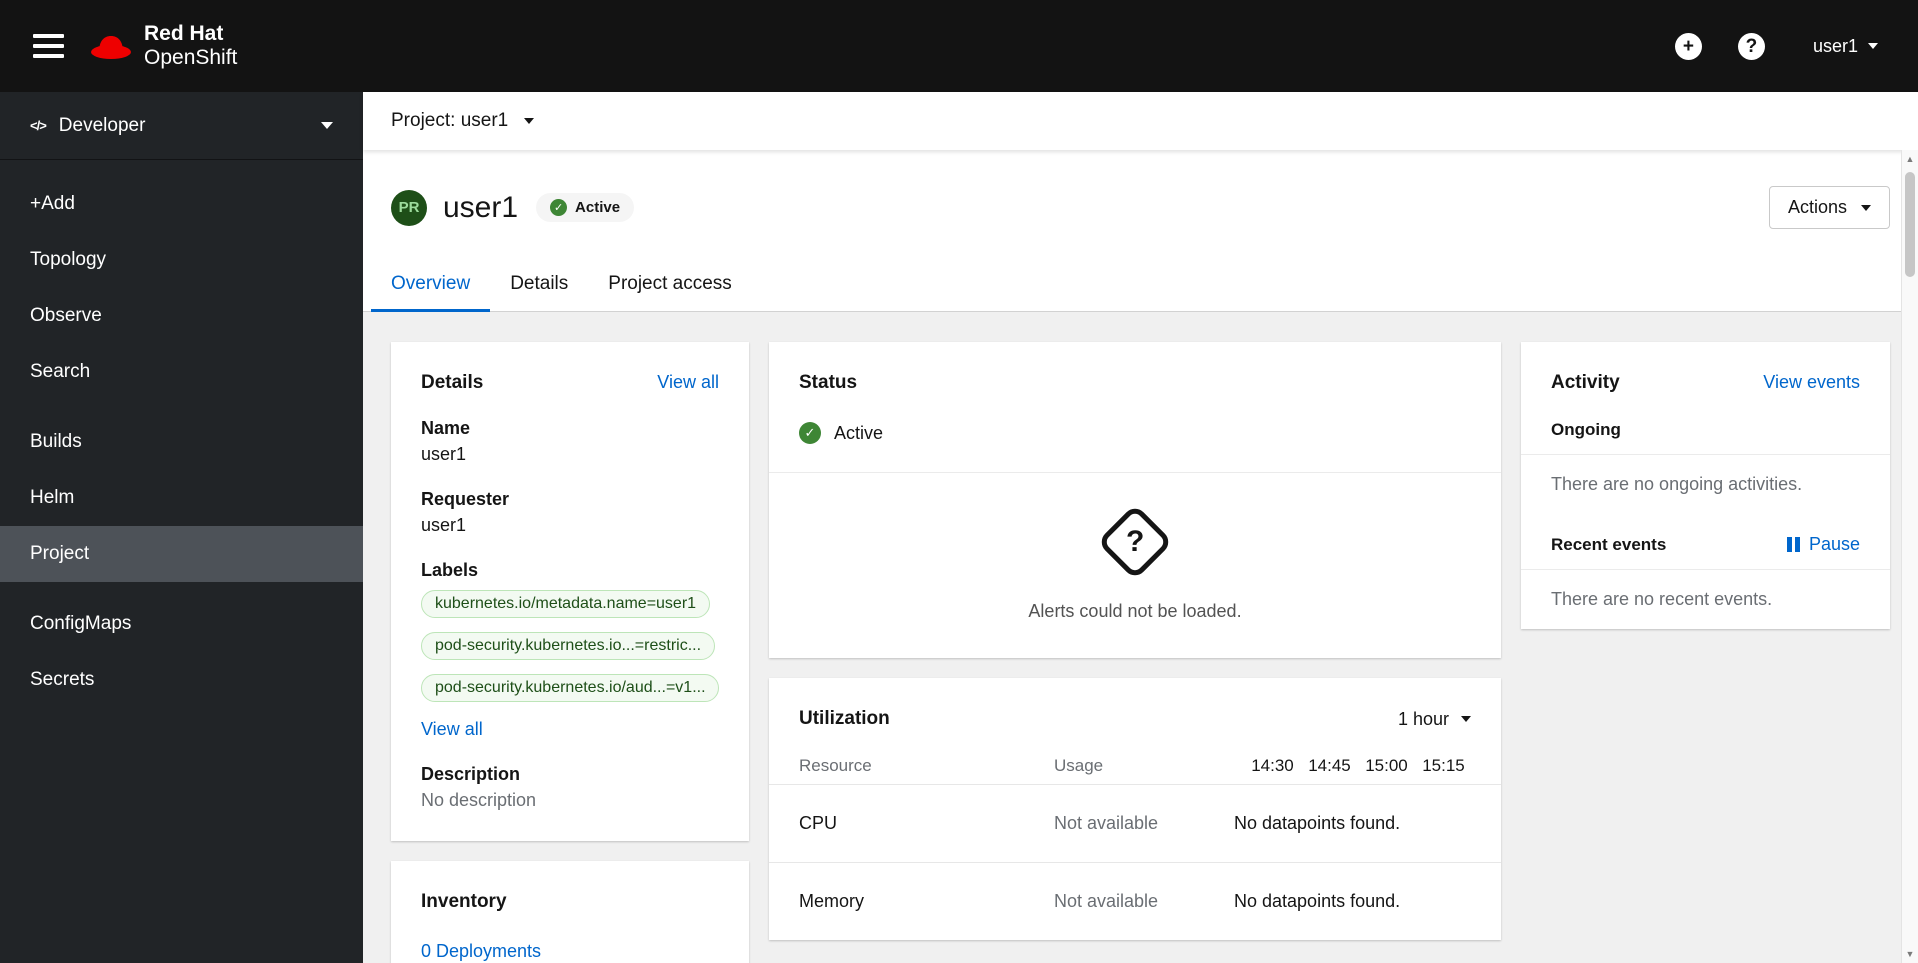  I want to click on recent-events-label: Recent events, so click(1609, 544).